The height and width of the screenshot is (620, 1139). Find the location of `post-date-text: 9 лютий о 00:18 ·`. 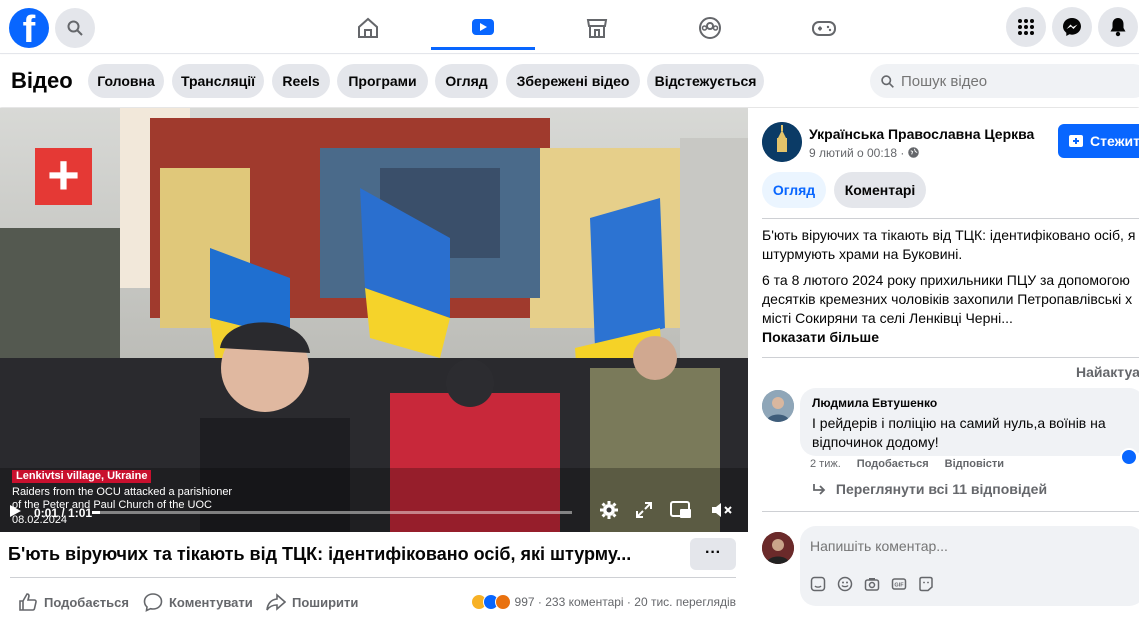

post-date-text: 9 лютий о 00:18 · is located at coordinates (857, 153).